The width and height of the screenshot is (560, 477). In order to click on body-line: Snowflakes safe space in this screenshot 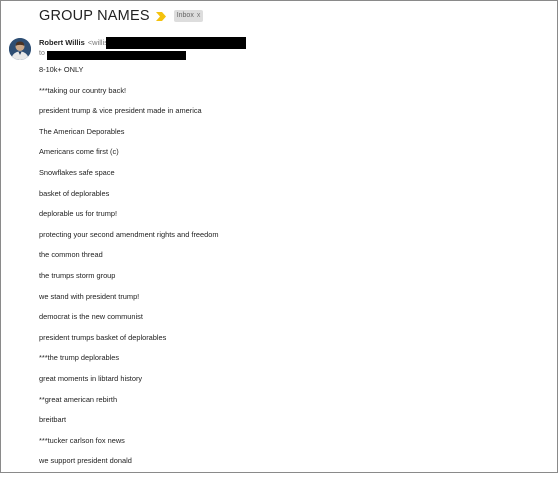, I will do `click(77, 172)`.